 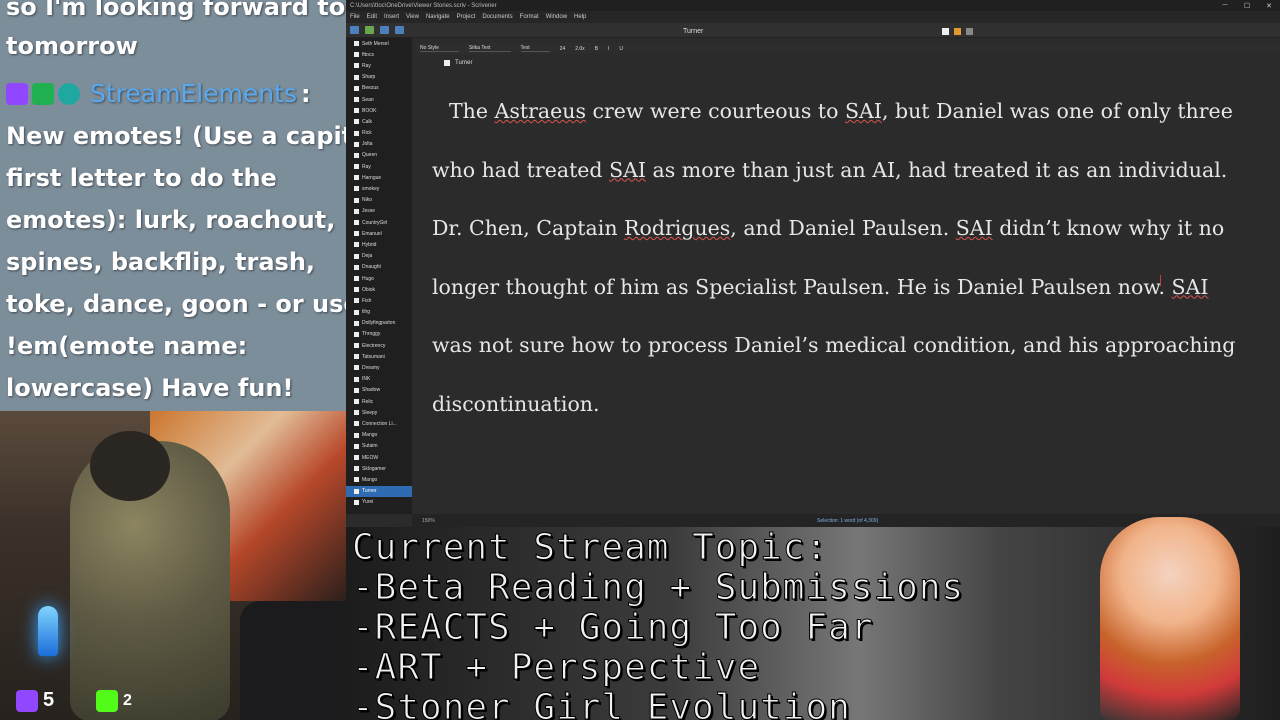 What do you see at coordinates (1269, 6) in the screenshot?
I see `close-icon: ✕` at bounding box center [1269, 6].